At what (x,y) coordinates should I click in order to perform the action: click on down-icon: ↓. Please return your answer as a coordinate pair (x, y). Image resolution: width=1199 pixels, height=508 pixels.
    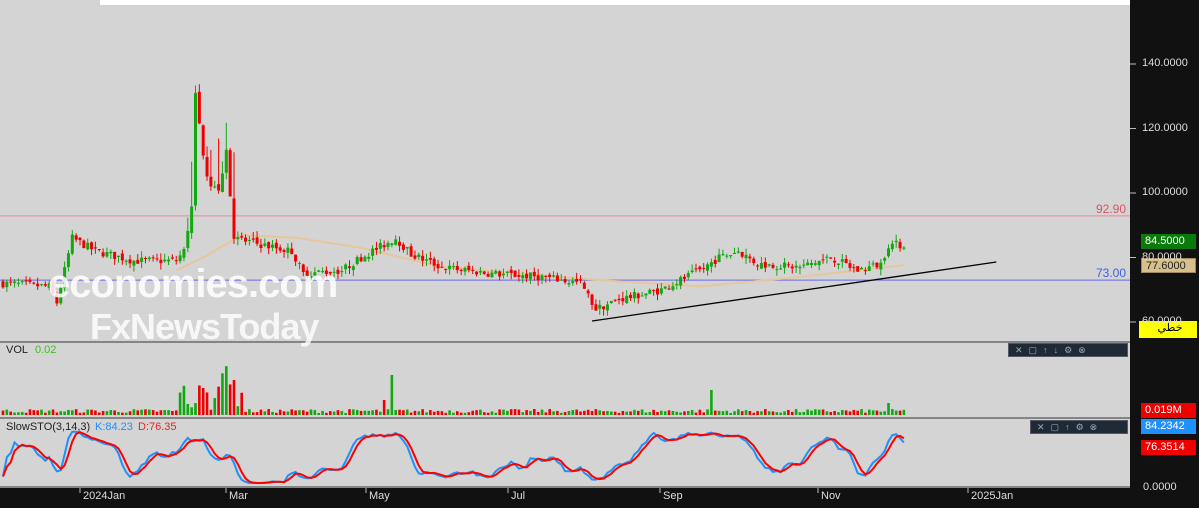
    Looking at the image, I should click on (1056, 350).